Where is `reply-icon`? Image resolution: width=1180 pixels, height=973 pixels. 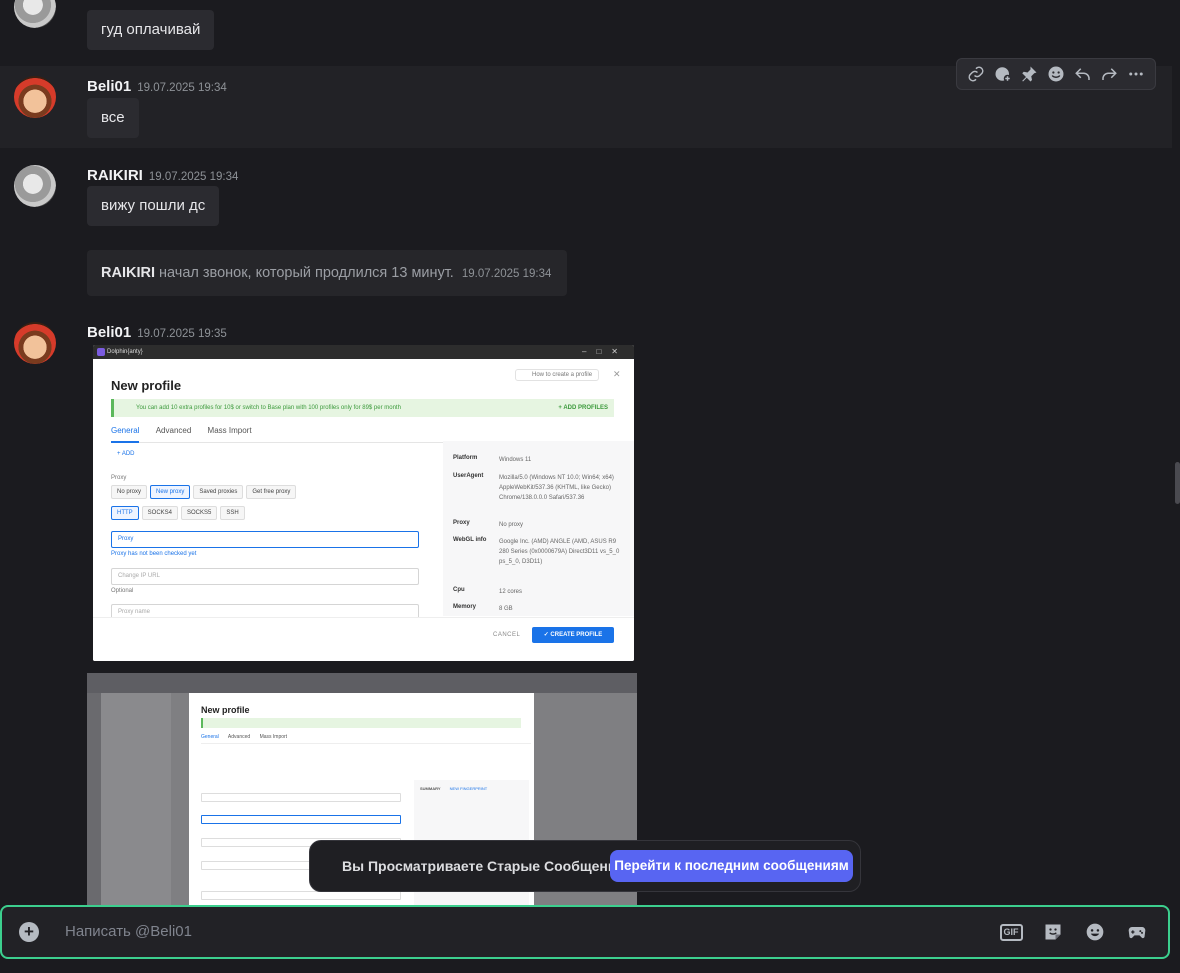
reply-icon is located at coordinates (1083, 74).